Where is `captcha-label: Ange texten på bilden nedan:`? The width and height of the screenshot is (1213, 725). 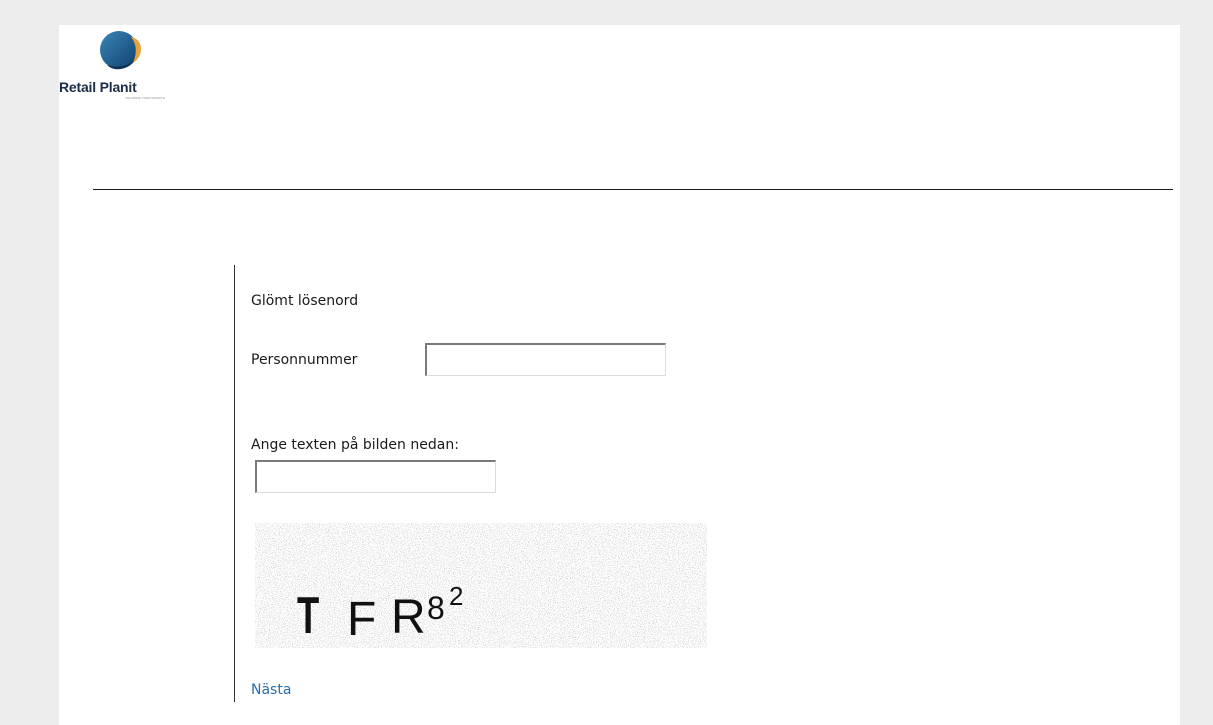 captcha-label: Ange texten på bilden nedan: is located at coordinates (355, 445).